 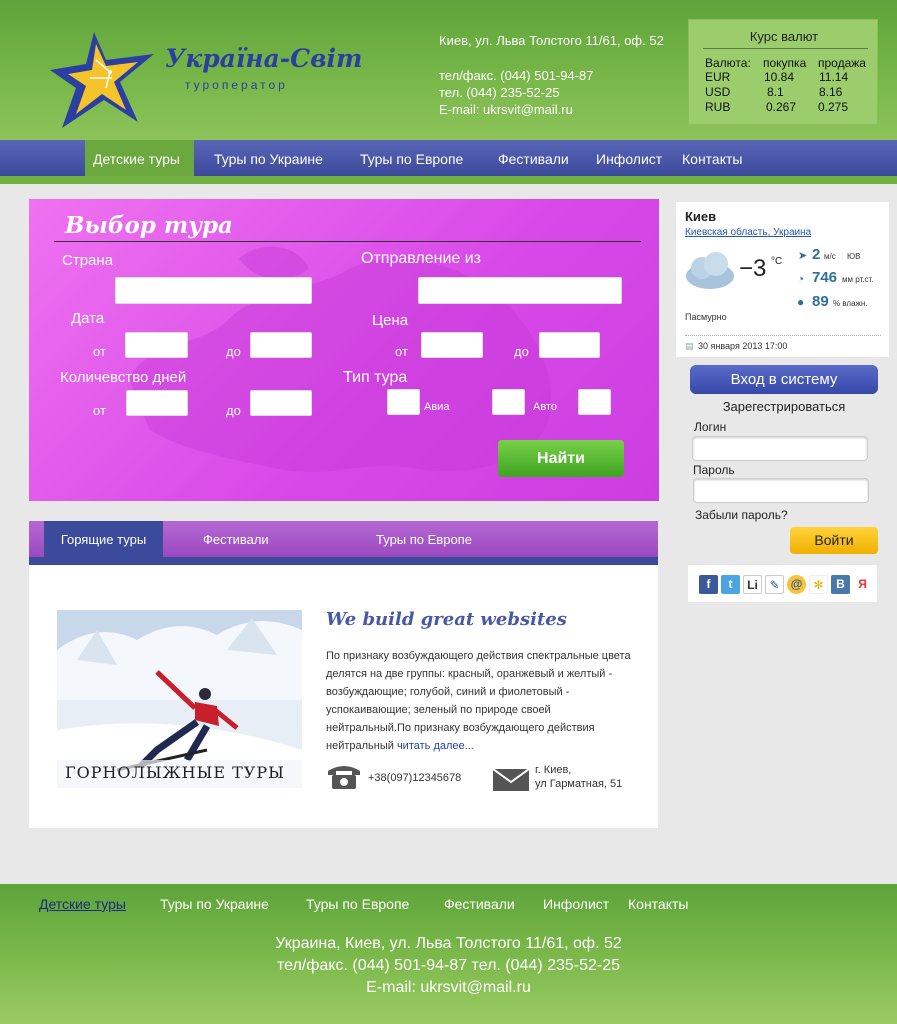 I want to click on currency-buy: 8.1, so click(x=775, y=92).